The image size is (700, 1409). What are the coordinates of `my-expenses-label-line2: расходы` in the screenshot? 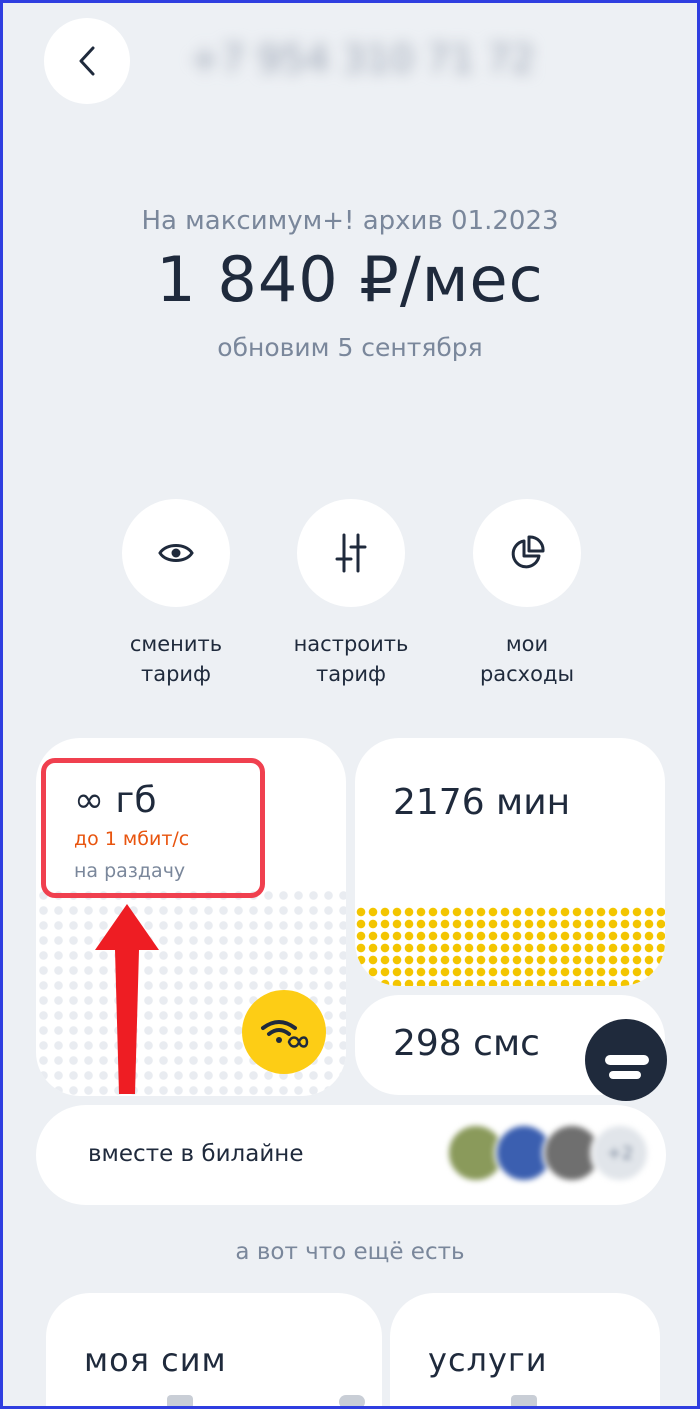 It's located at (527, 674).